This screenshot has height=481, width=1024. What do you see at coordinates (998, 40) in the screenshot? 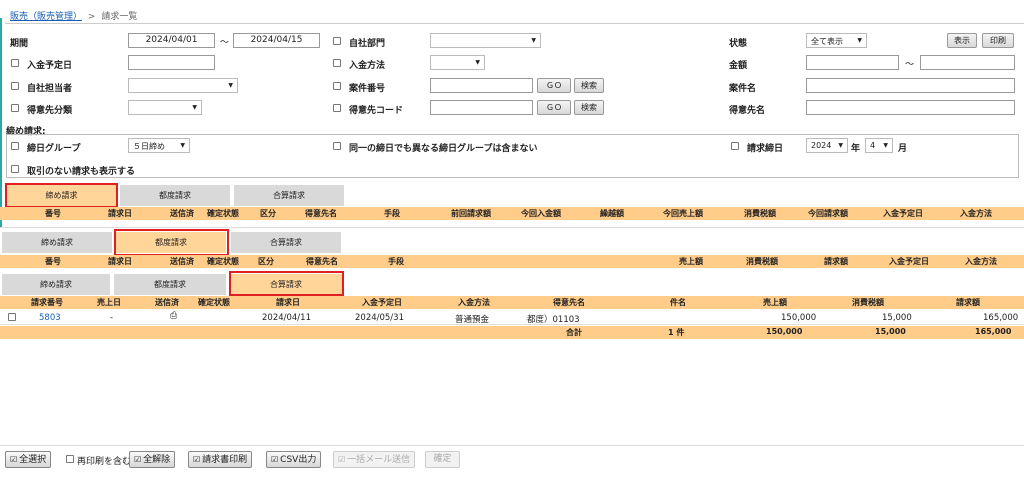
I see `print-button: 印刷` at bounding box center [998, 40].